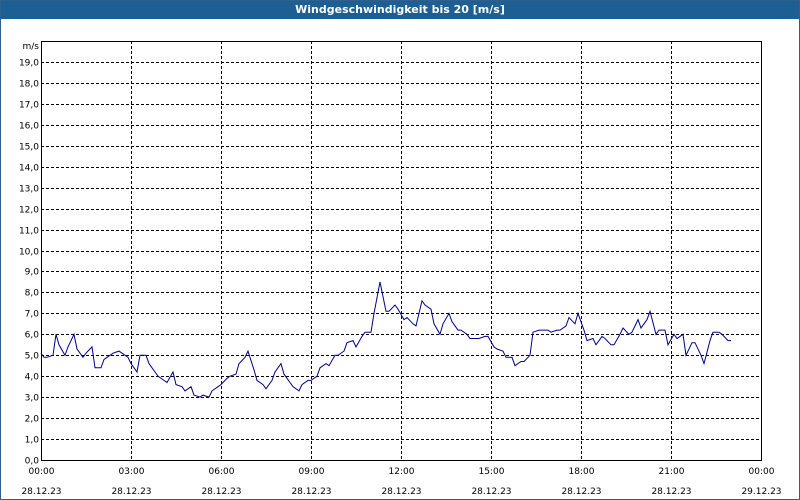 The height and width of the screenshot is (500, 800). I want to click on y-tick-label: 2,0, so click(32, 420).